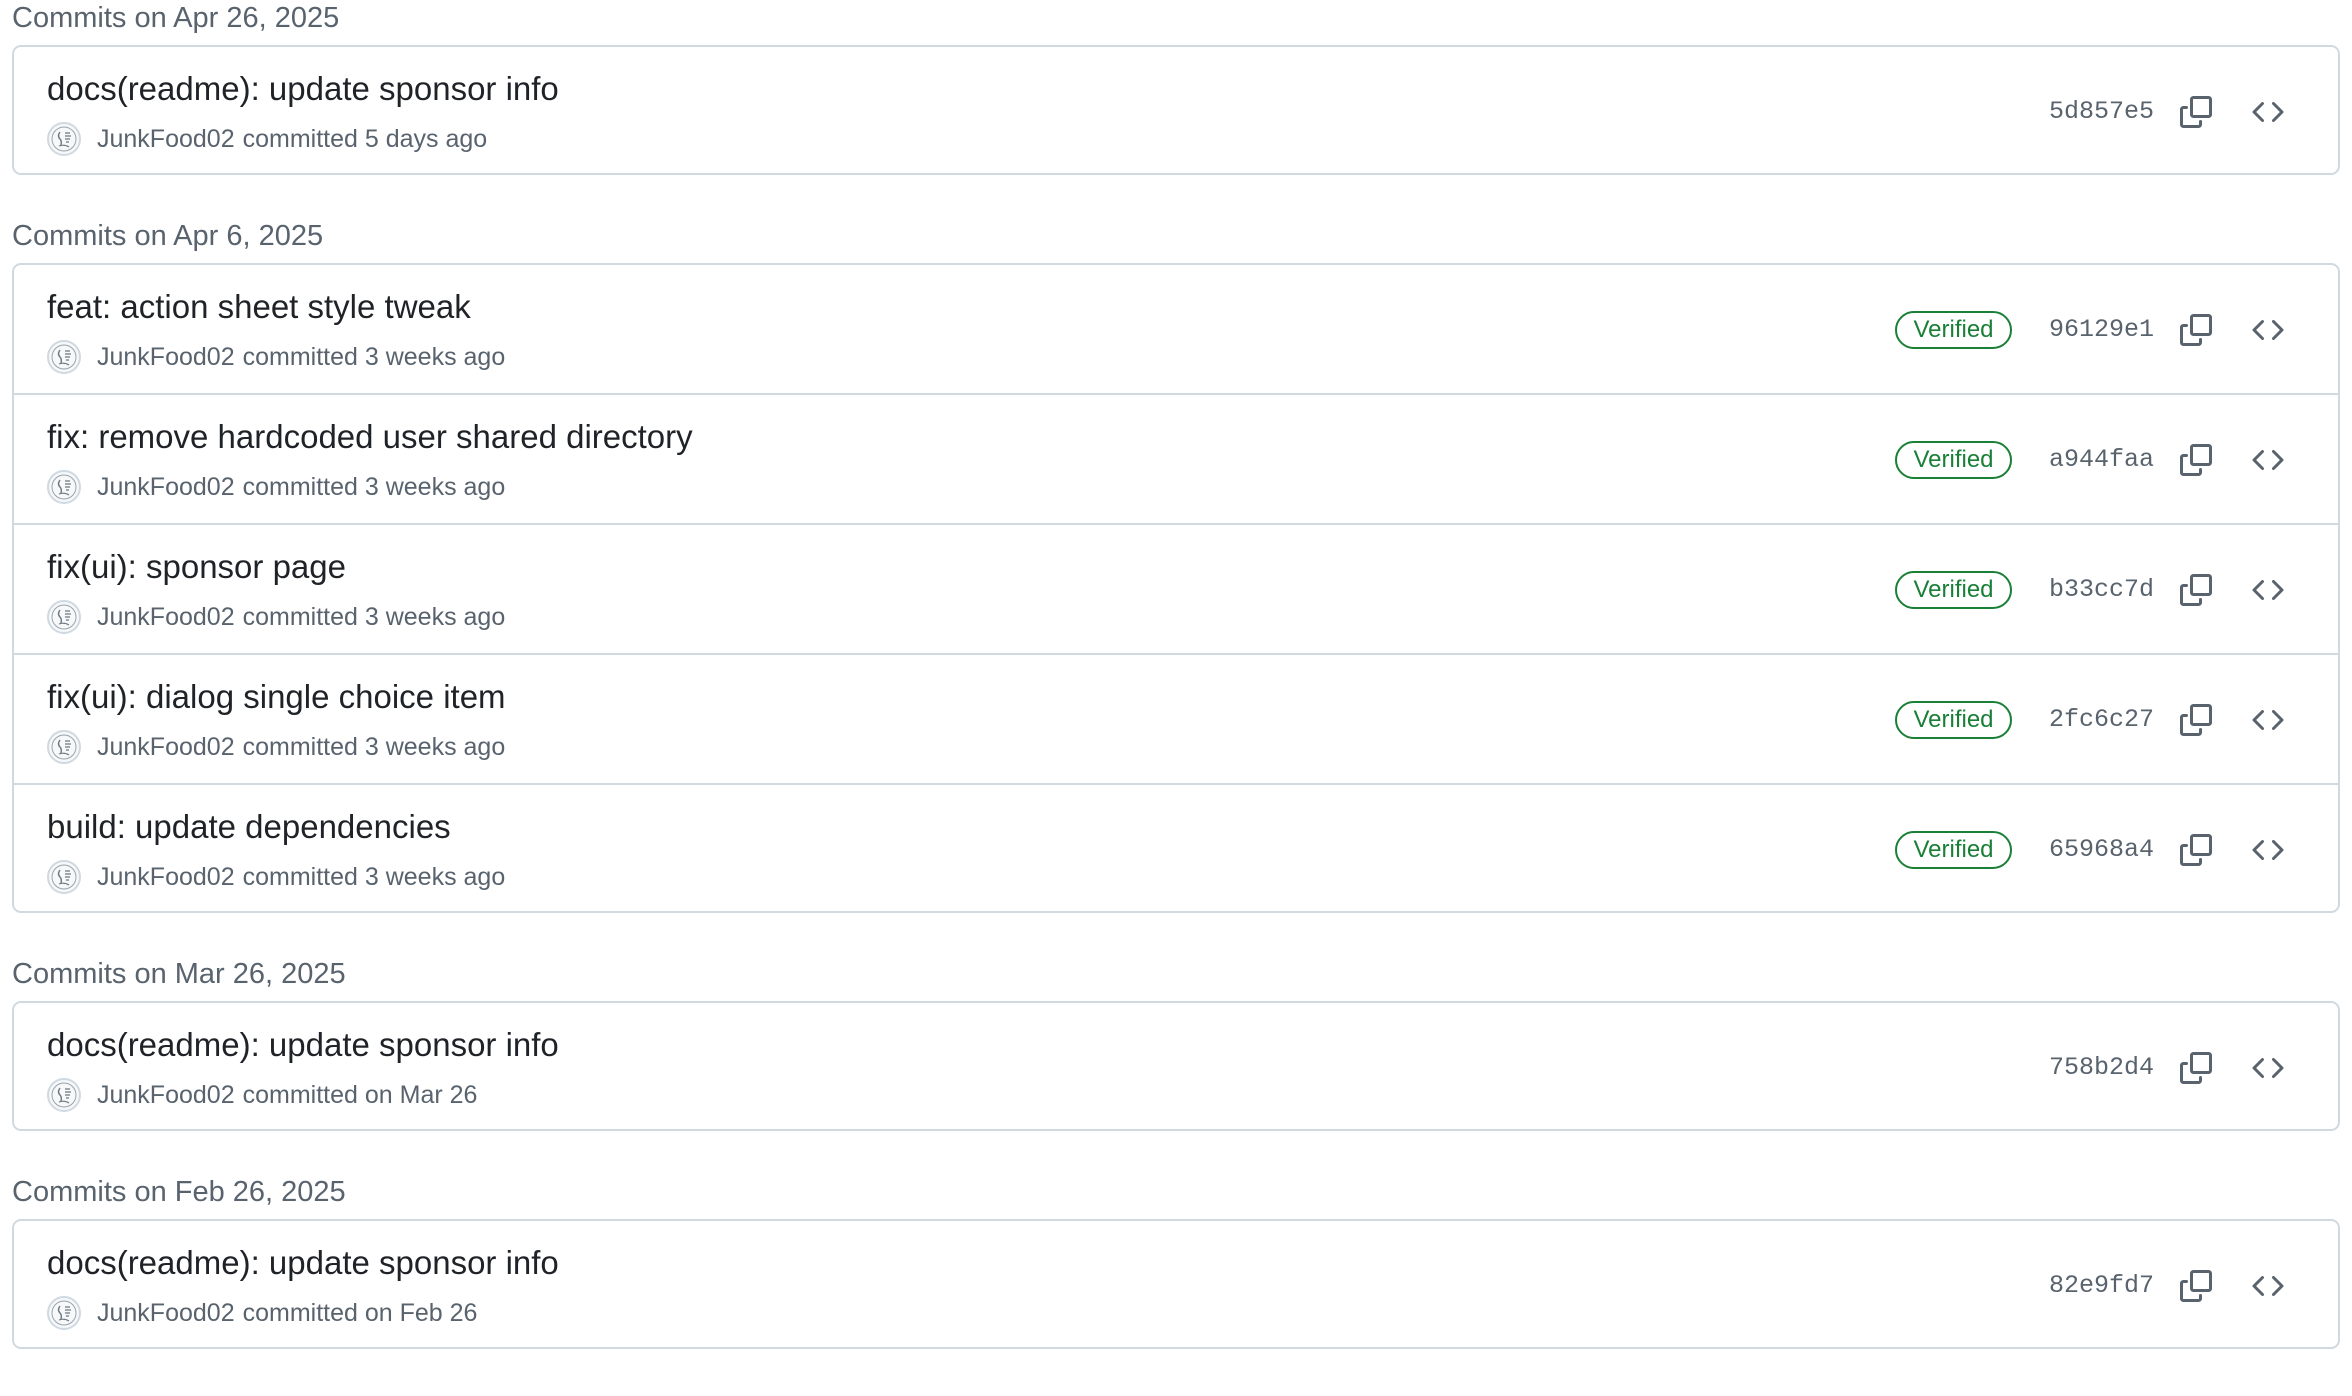 The height and width of the screenshot is (1396, 2352). I want to click on commit-group-date: Commits on Feb 26, 2025, so click(179, 1192).